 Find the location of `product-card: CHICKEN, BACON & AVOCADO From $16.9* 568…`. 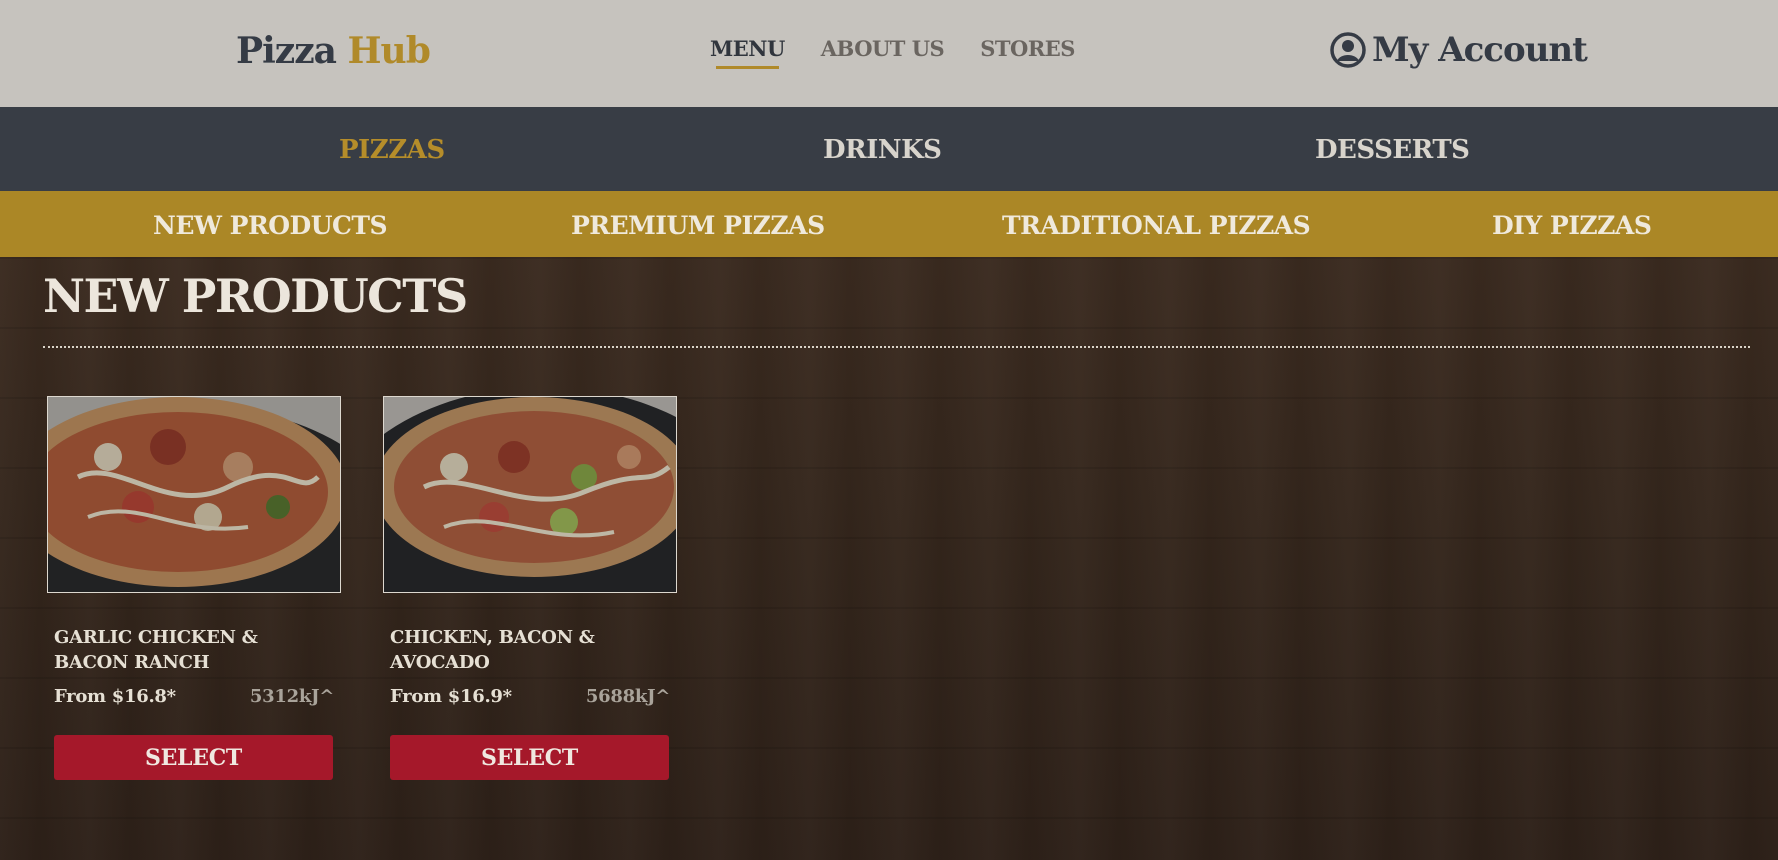

product-card: CHICKEN, BACON & AVOCADO From $16.9* 568… is located at coordinates (530, 588).